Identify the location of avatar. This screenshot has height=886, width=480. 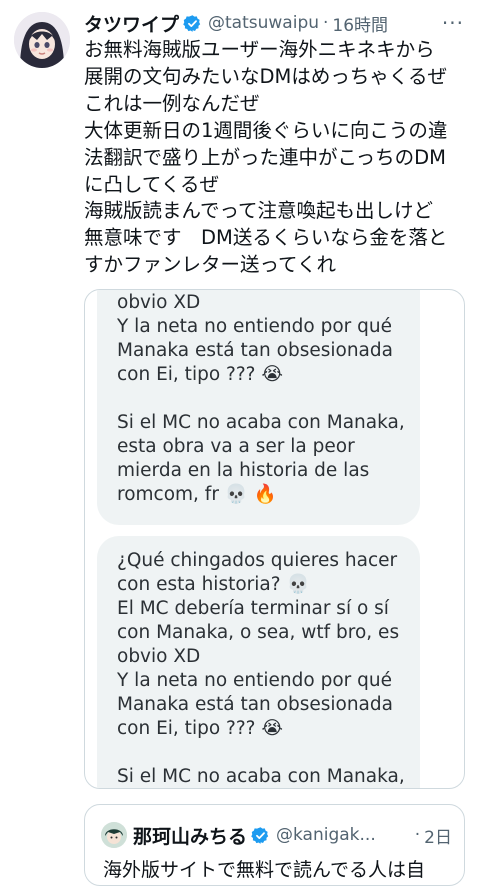
(42, 40).